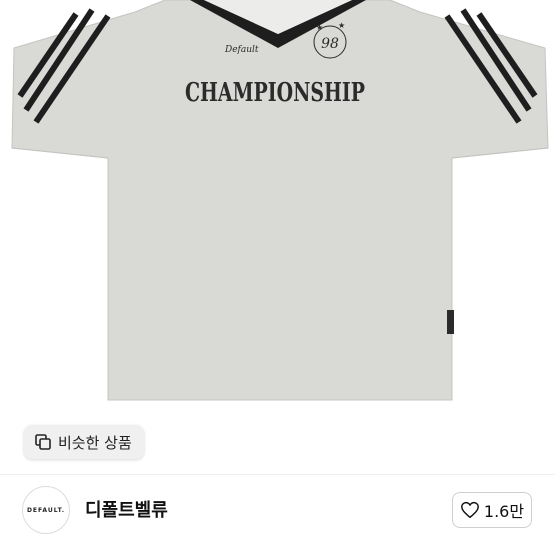 Image resolution: width=555 pixels, height=556 pixels. I want to click on copy-icon, so click(43, 442).